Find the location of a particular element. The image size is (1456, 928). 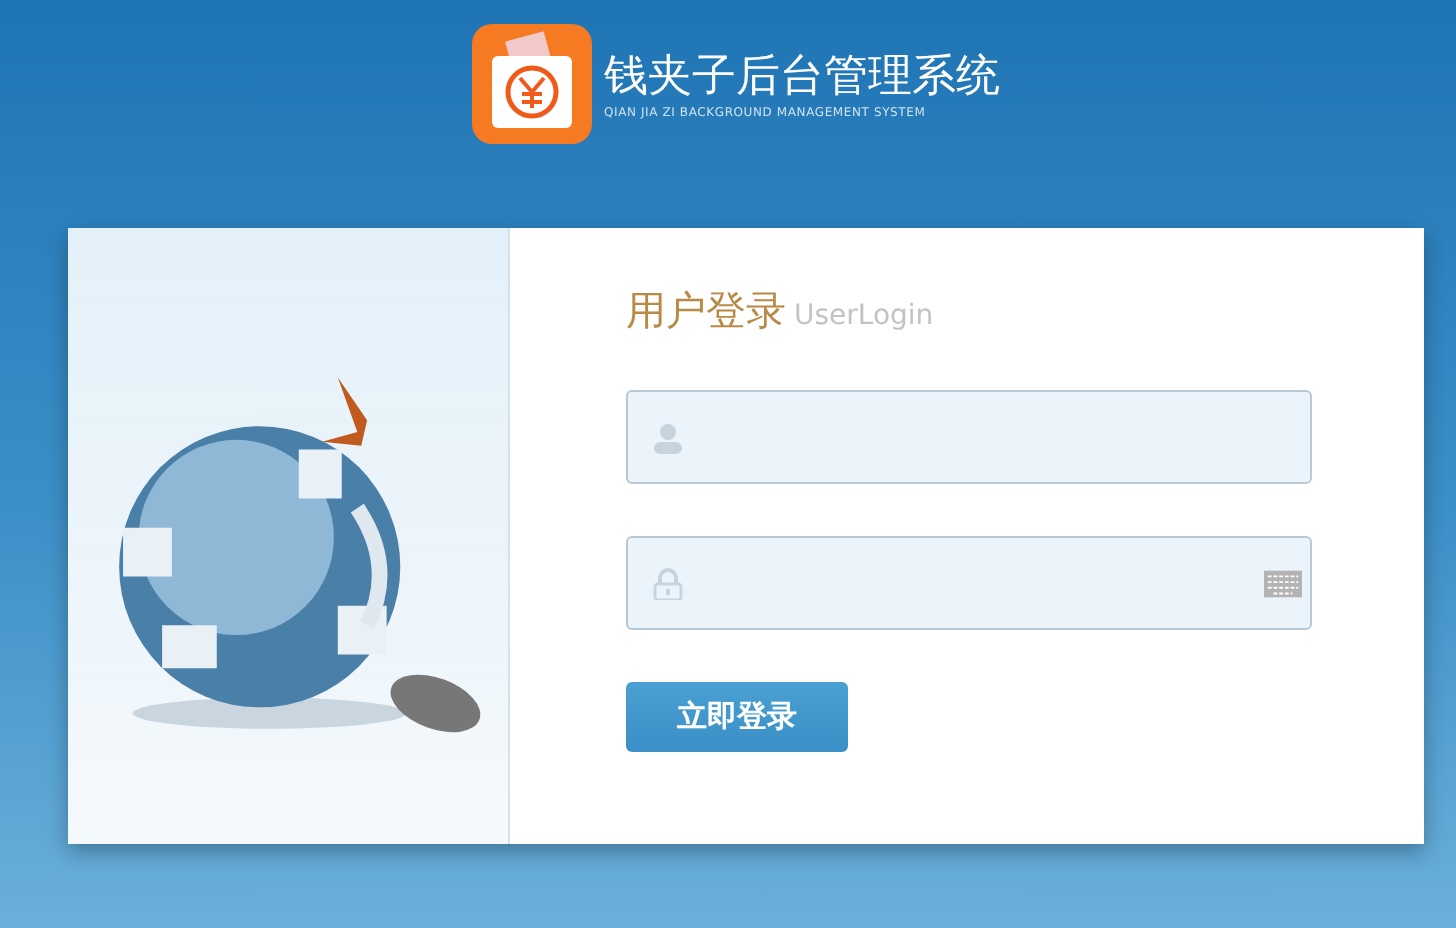

username-field is located at coordinates (969, 437).